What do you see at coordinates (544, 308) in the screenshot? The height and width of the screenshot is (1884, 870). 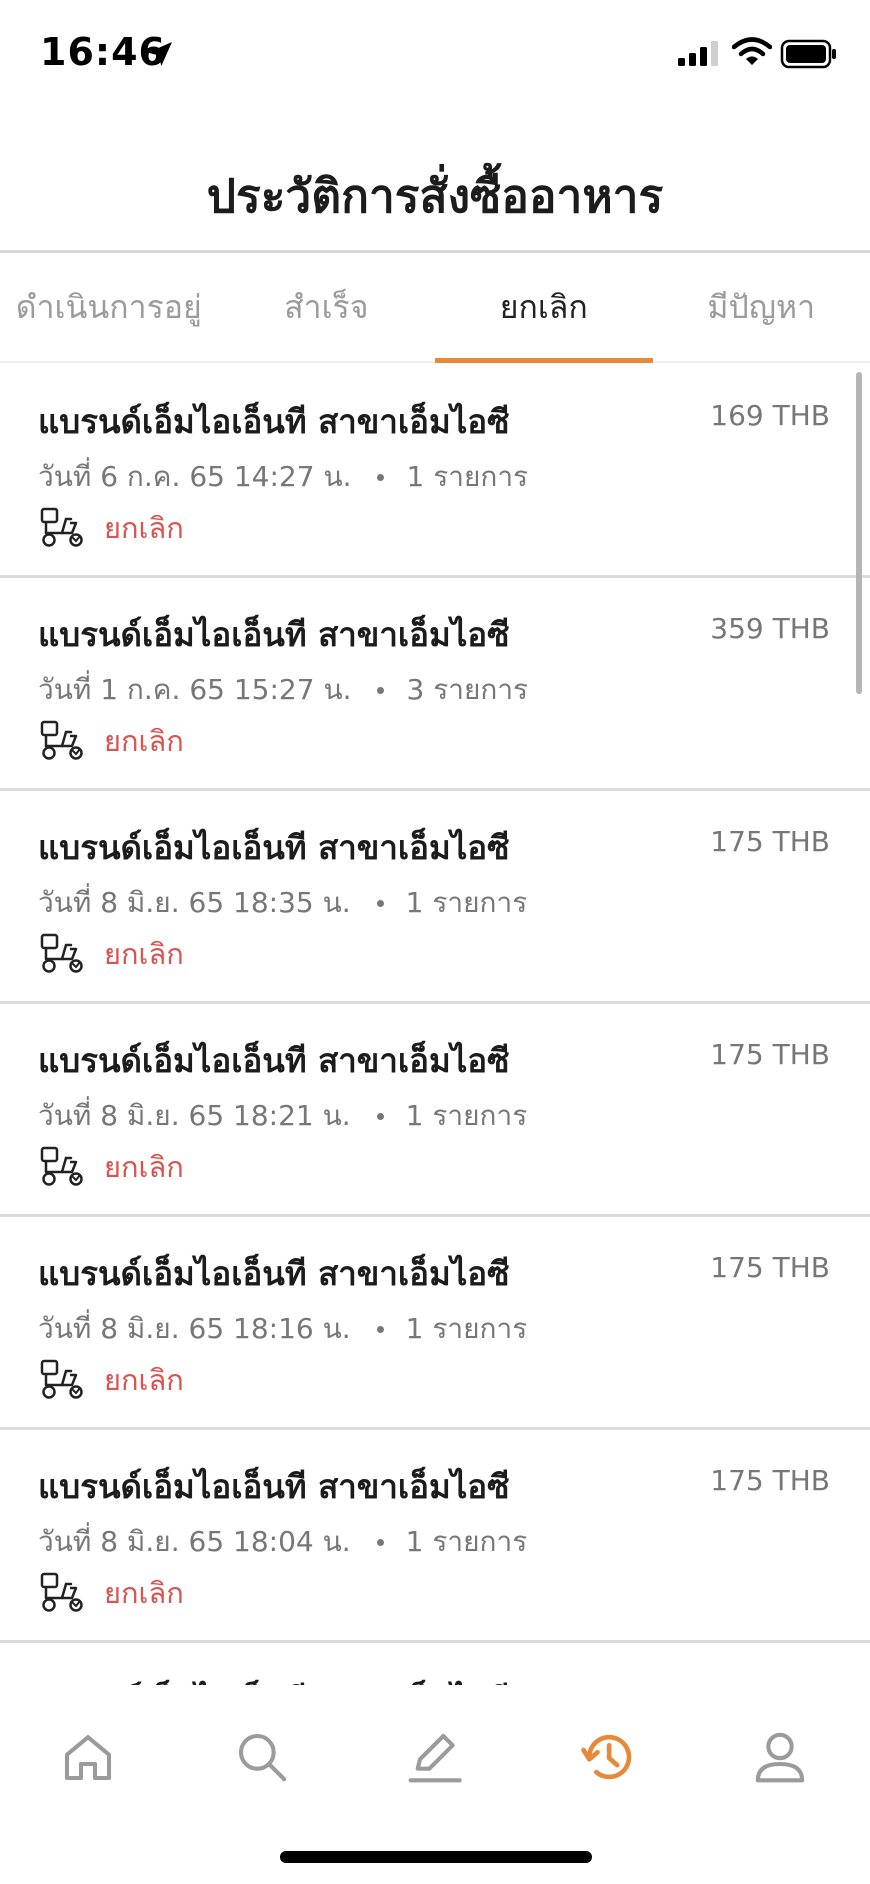 I see `tab-cancelled: ยกเลิก` at bounding box center [544, 308].